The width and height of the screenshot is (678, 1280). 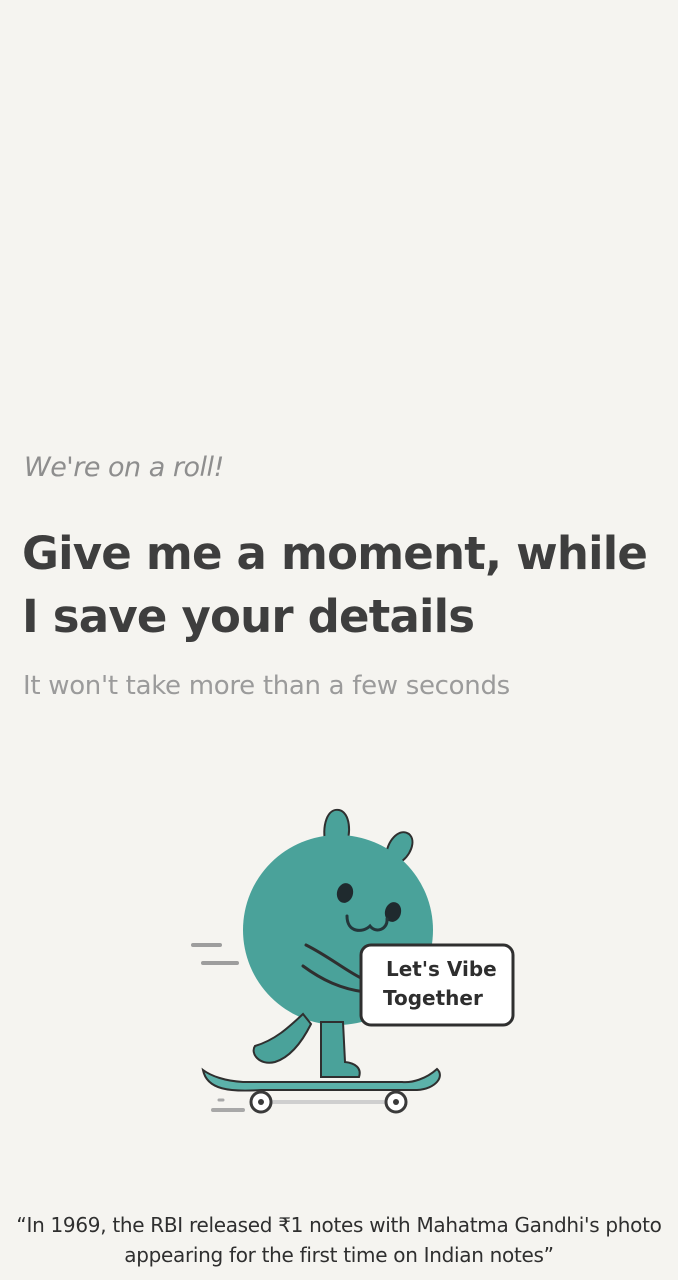 I want to click on mascot-skateboard-icon: Let's Vibe Together, so click(x=353, y=961).